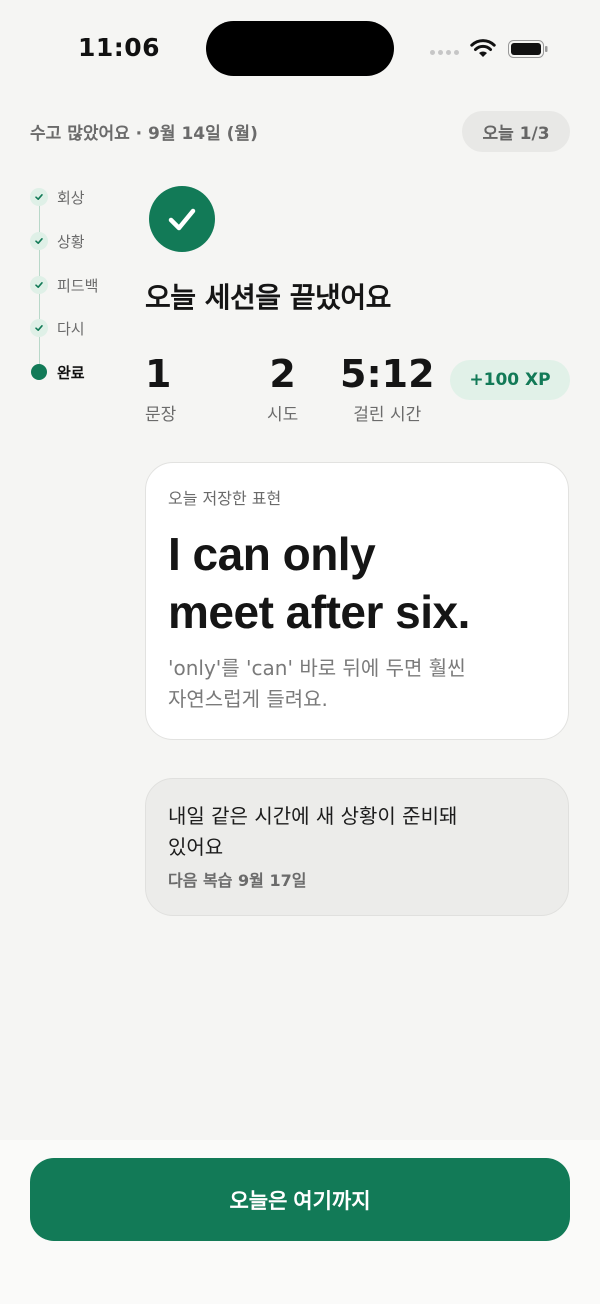  I want to click on xp-badge: +100 XP, so click(510, 380).